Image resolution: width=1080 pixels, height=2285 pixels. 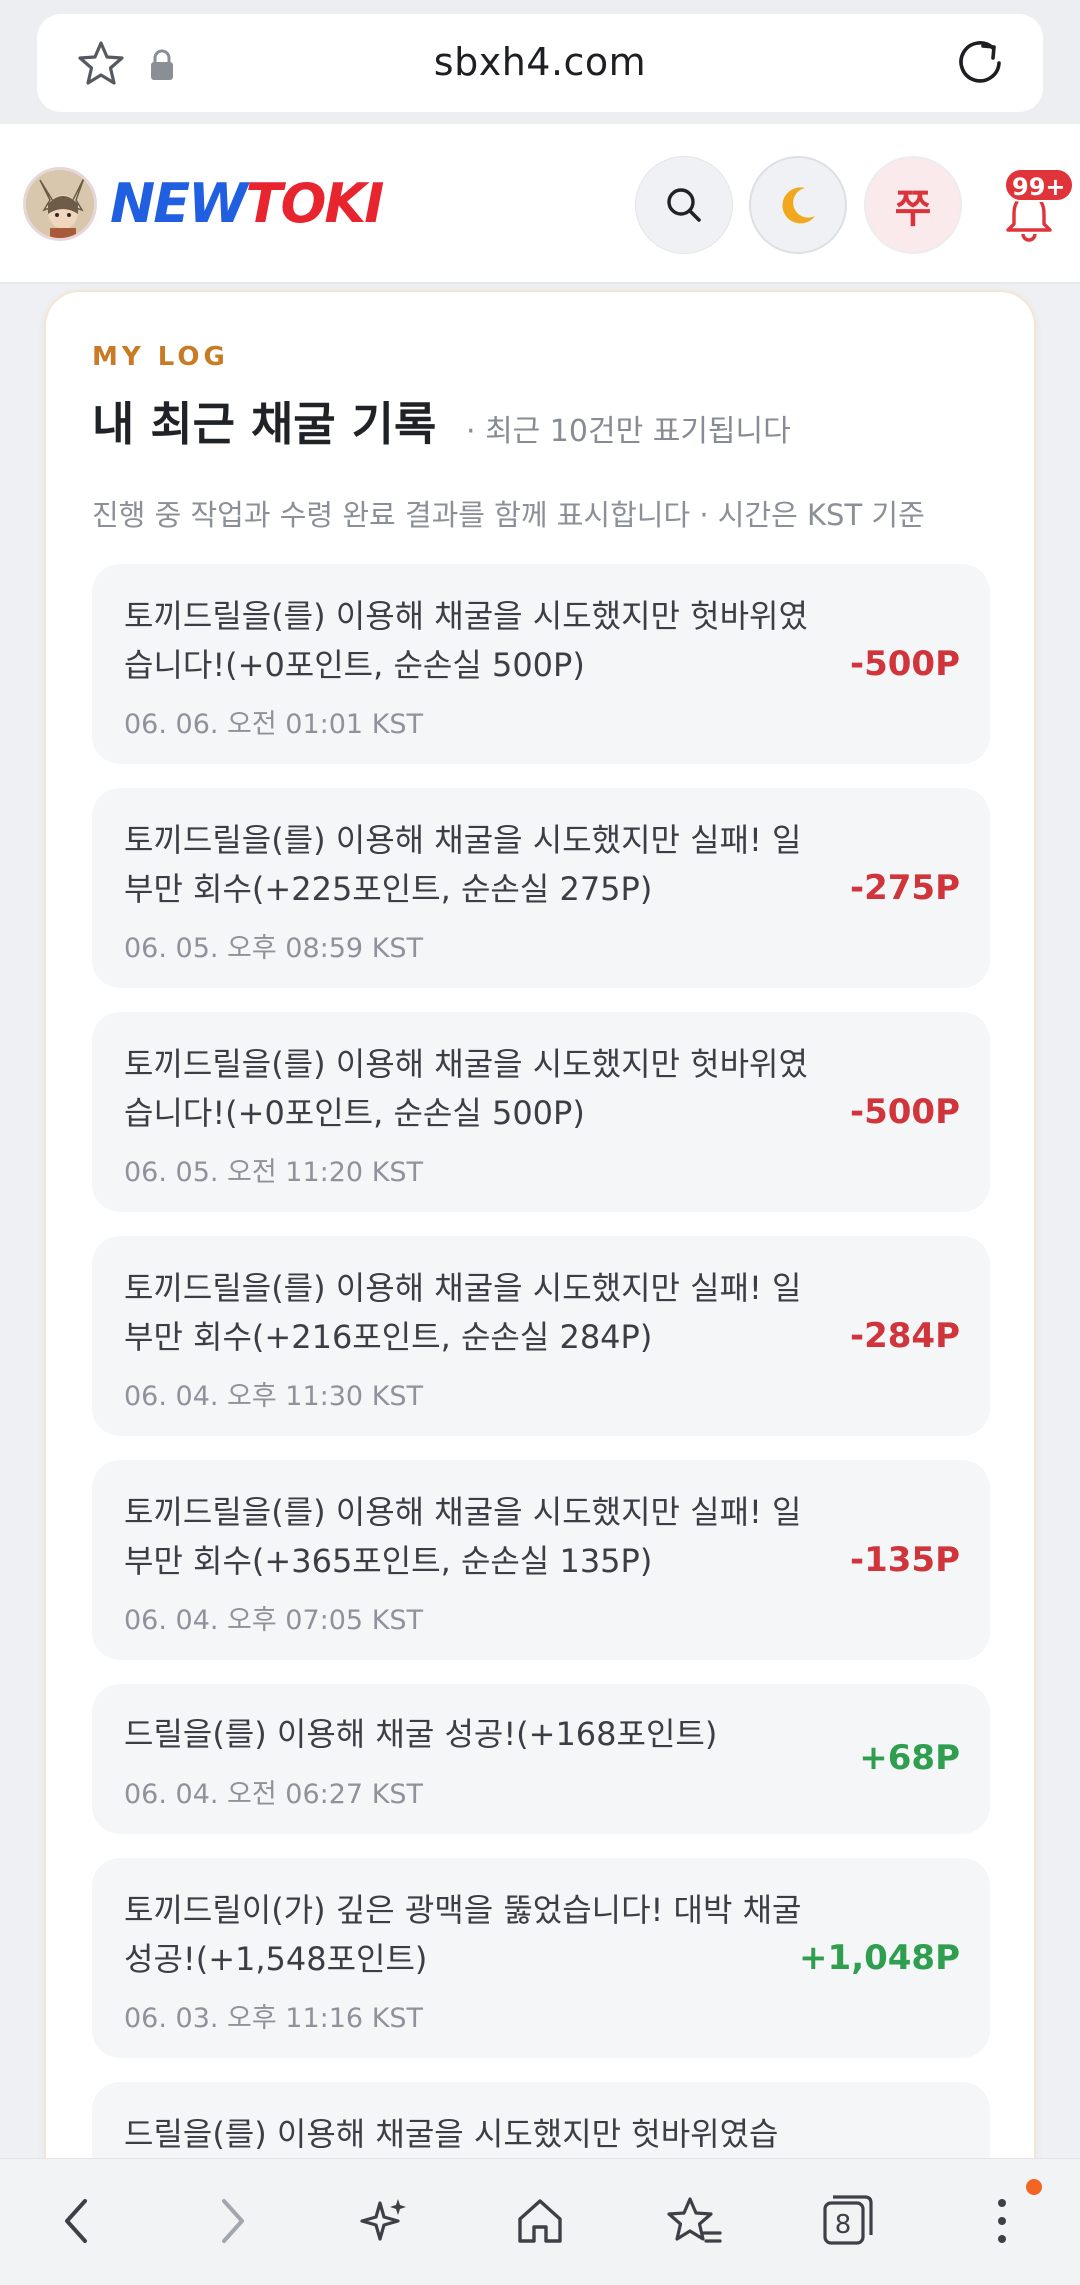 I want to click on site-logo: NEWTOKI, so click(x=247, y=204).